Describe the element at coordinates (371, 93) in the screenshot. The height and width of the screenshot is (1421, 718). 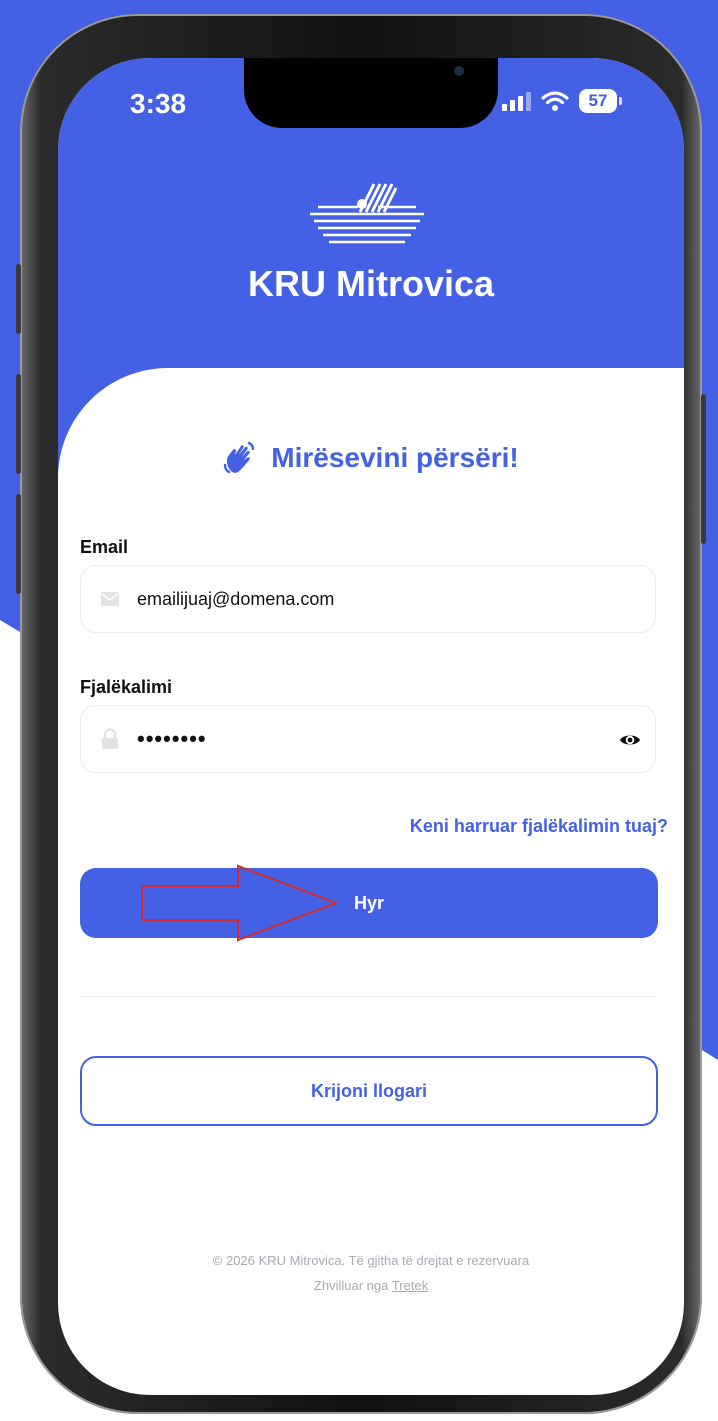
I see `dynamic-island` at that location.